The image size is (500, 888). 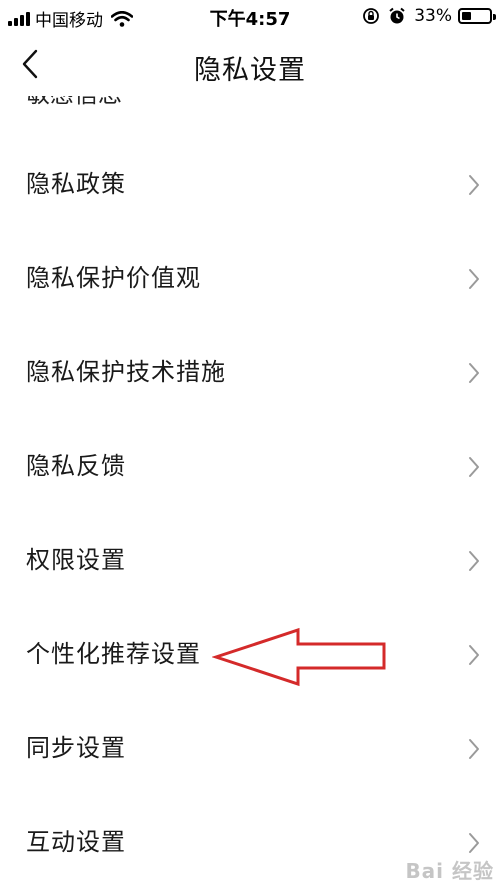 I want to click on list-item-privacy-policy: 隐私政策, so click(x=250, y=185).